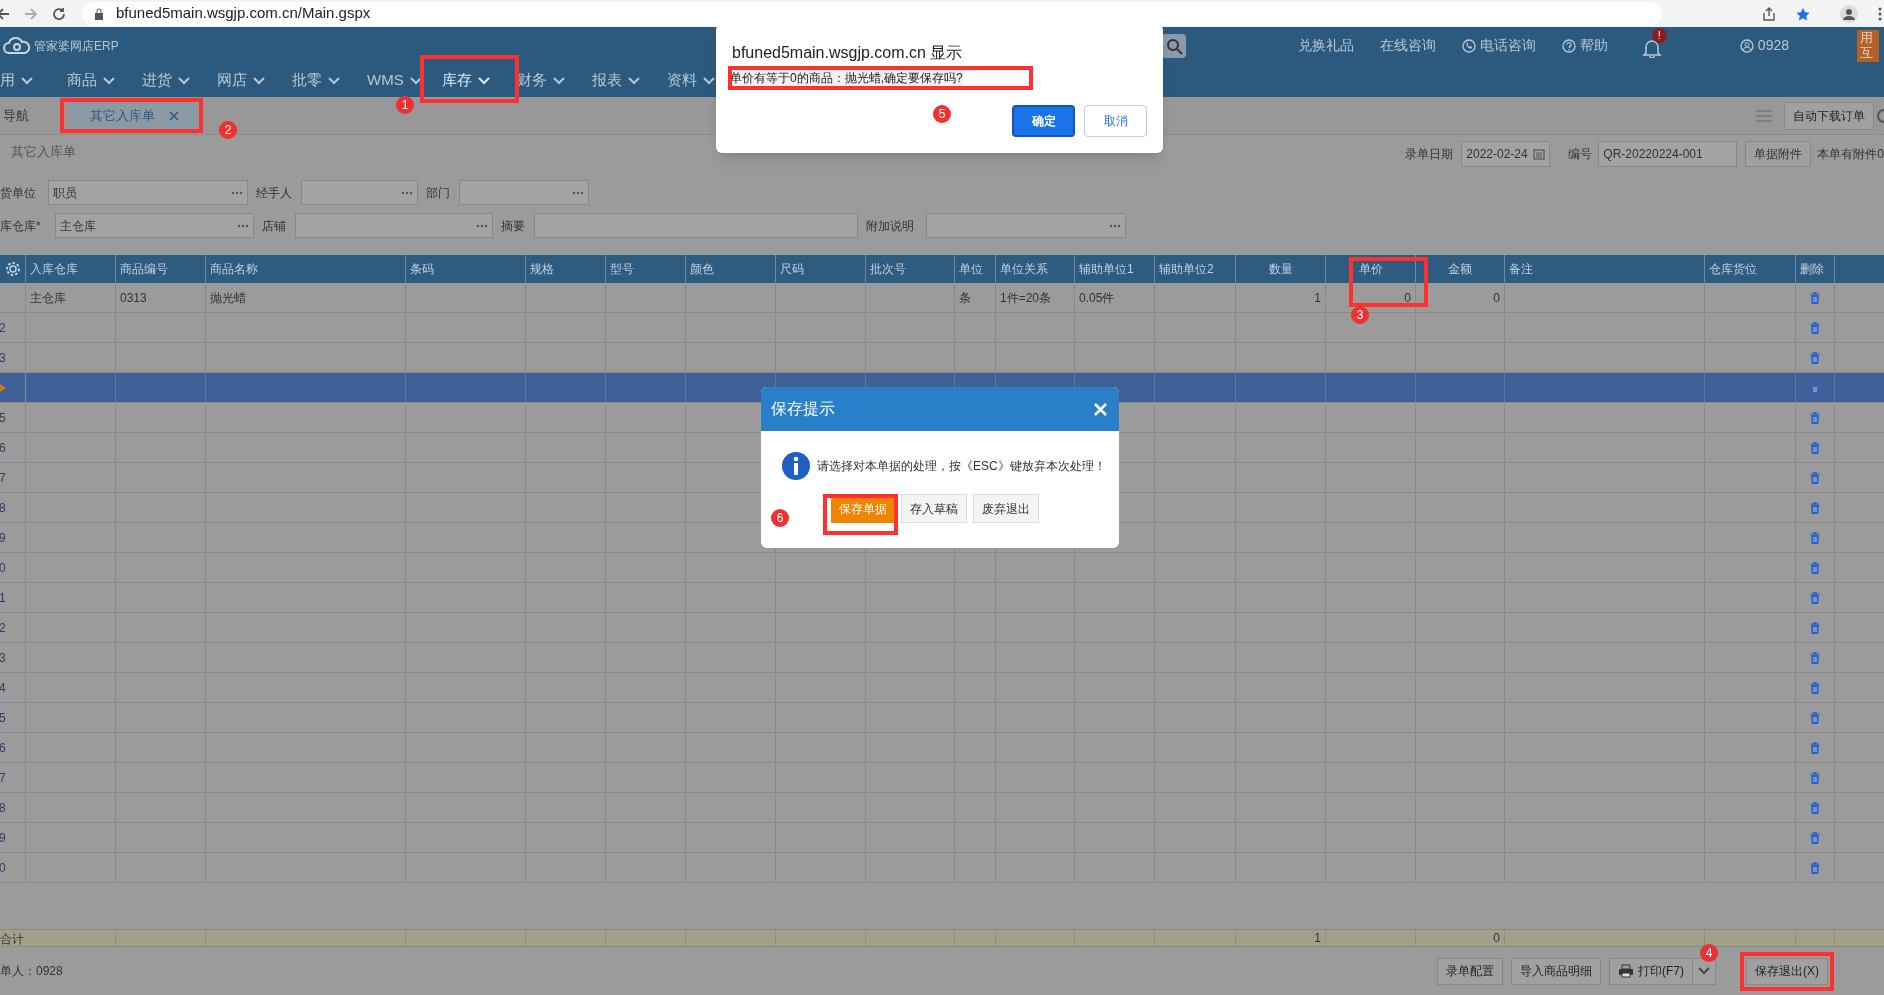 The height and width of the screenshot is (995, 1884). I want to click on column-header: 数量, so click(1281, 269).